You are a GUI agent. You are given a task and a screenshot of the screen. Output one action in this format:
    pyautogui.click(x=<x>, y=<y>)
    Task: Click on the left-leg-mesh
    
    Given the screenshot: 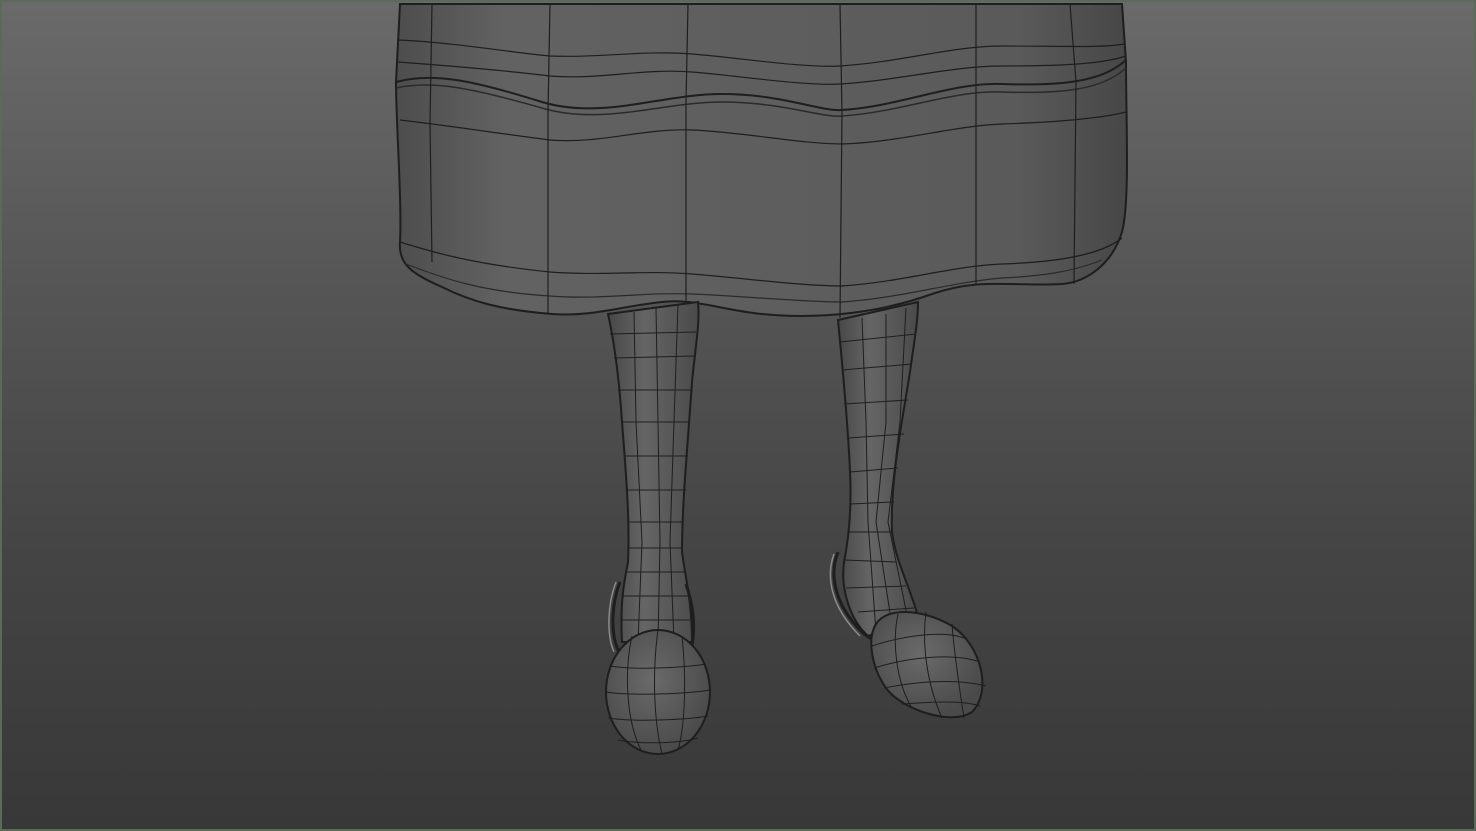 What is the action you would take?
    pyautogui.click(x=653, y=471)
    